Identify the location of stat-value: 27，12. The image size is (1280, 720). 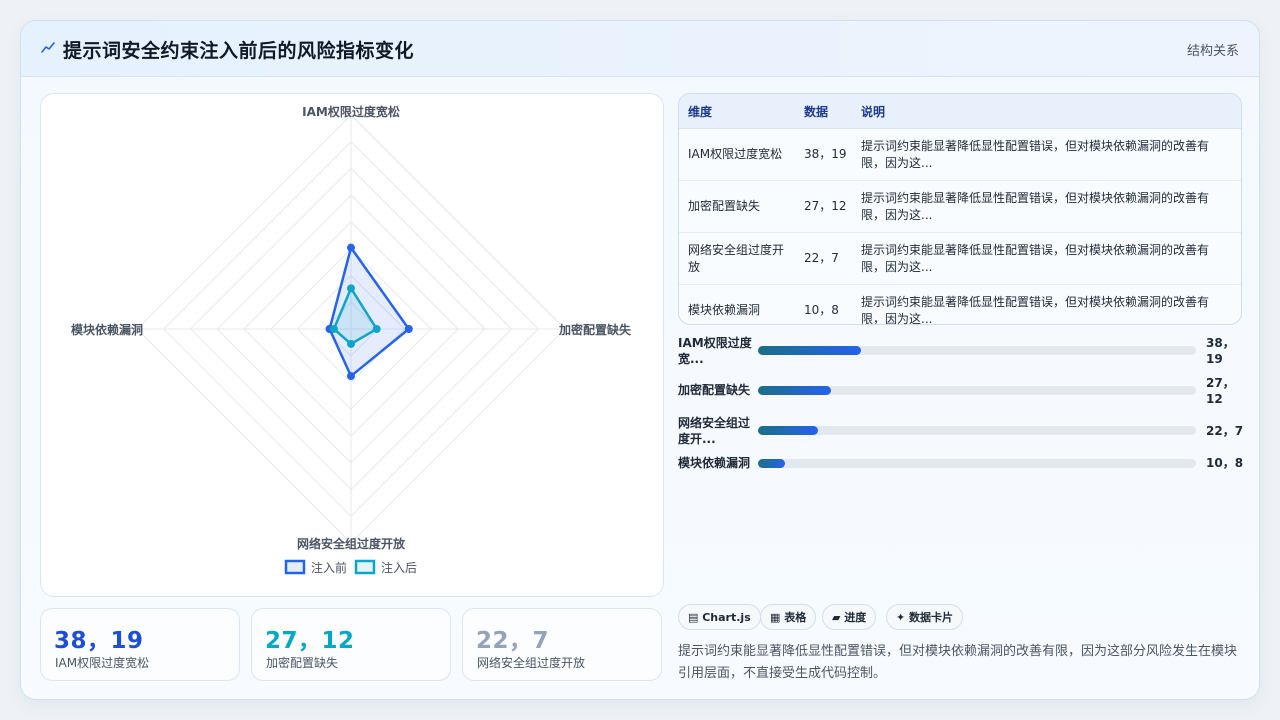
(310, 641).